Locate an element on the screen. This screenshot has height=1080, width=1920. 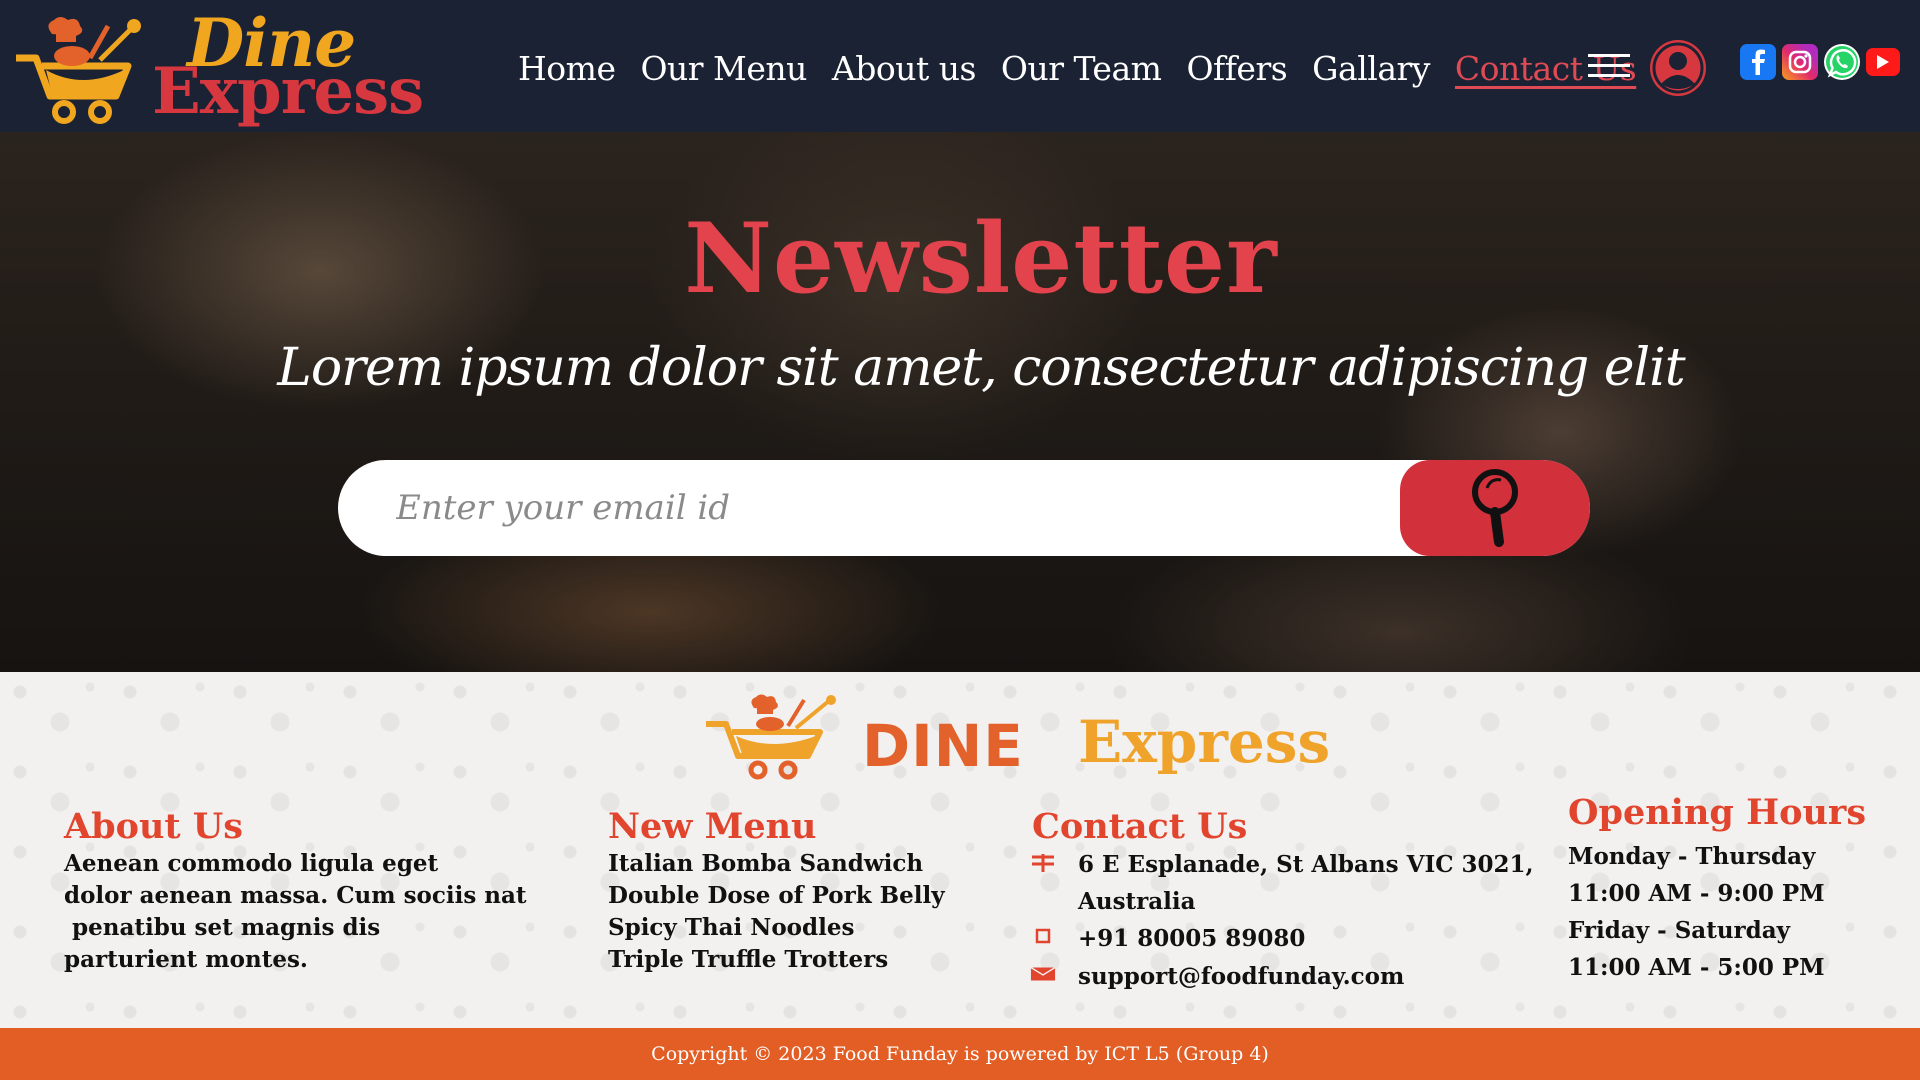
phone-icon is located at coordinates (1043, 936).